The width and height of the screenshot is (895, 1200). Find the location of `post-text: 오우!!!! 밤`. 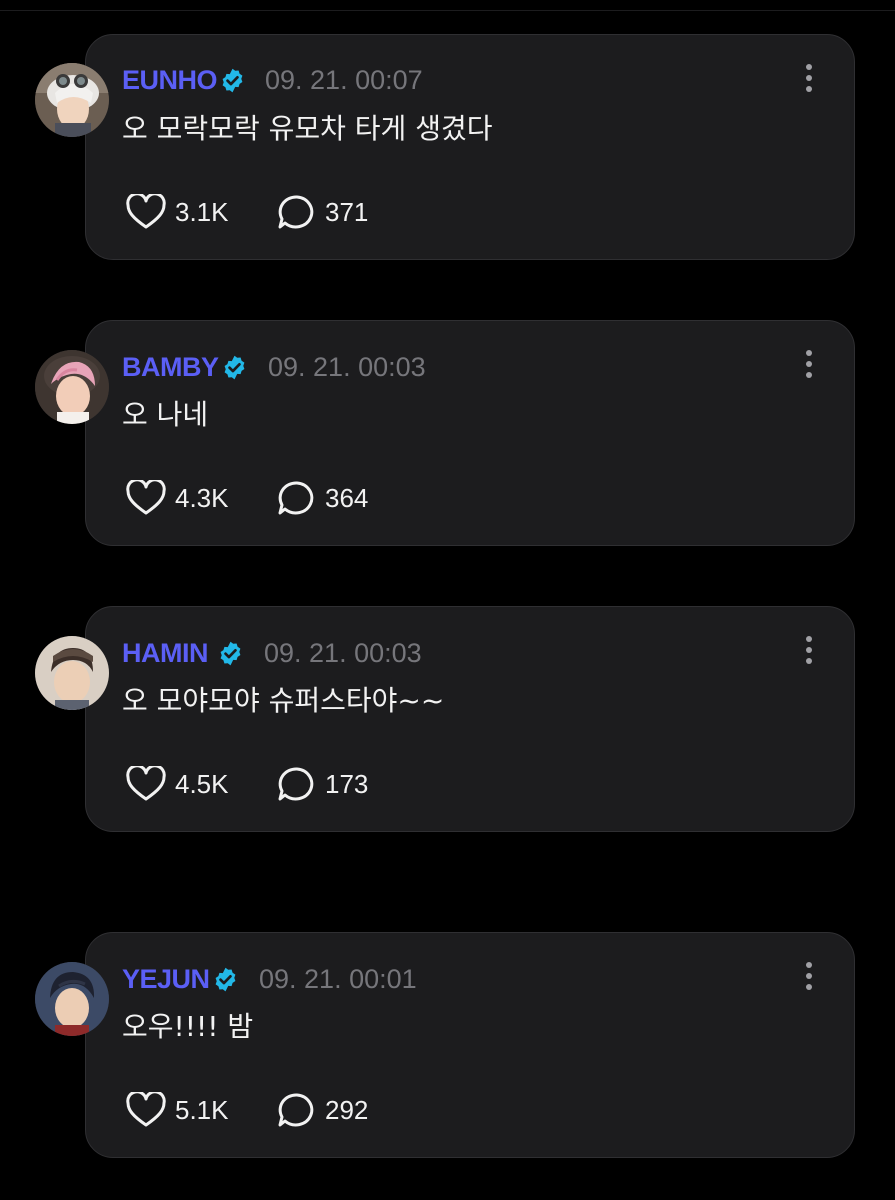

post-text: 오우!!!! 밤 is located at coordinates (188, 1026).